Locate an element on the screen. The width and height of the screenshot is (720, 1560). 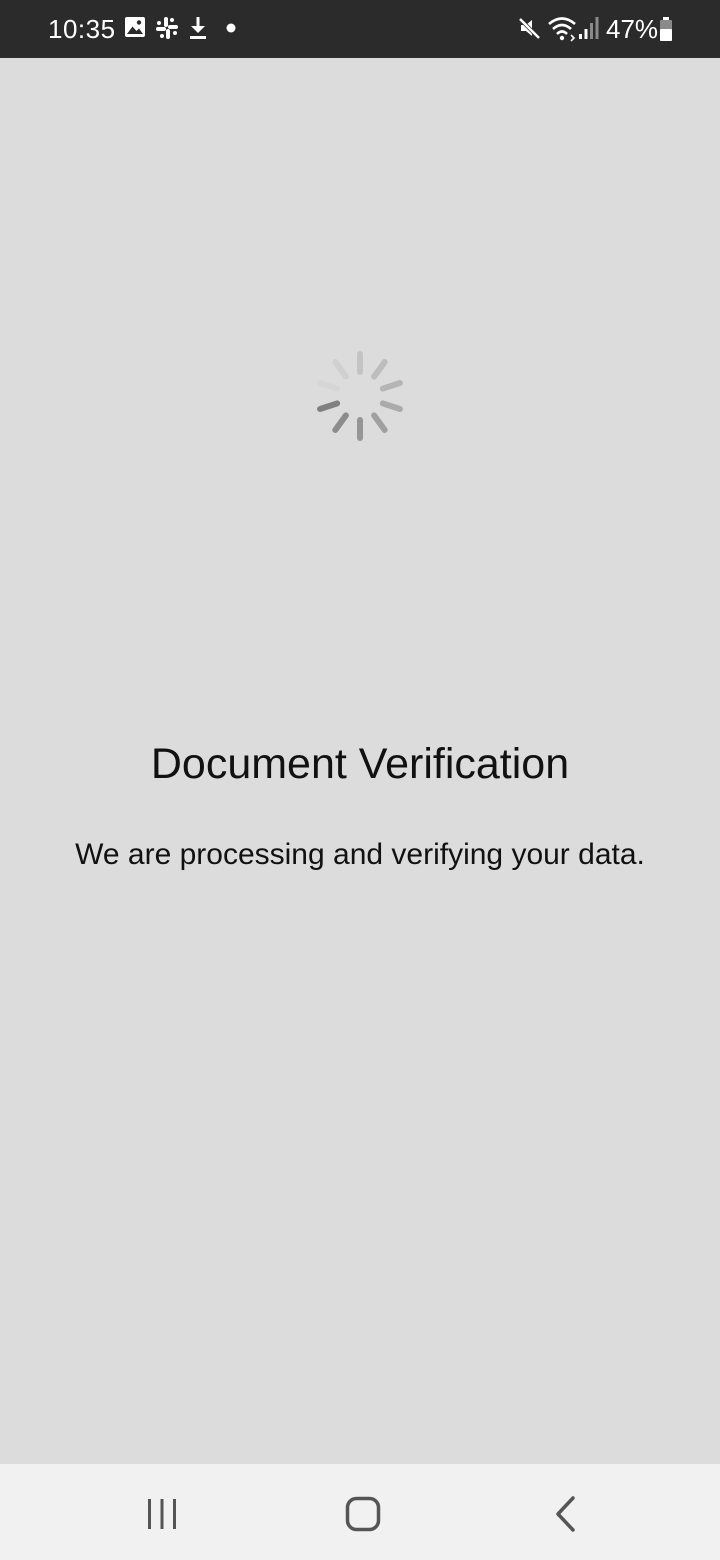
dot-icon is located at coordinates (231, 28).